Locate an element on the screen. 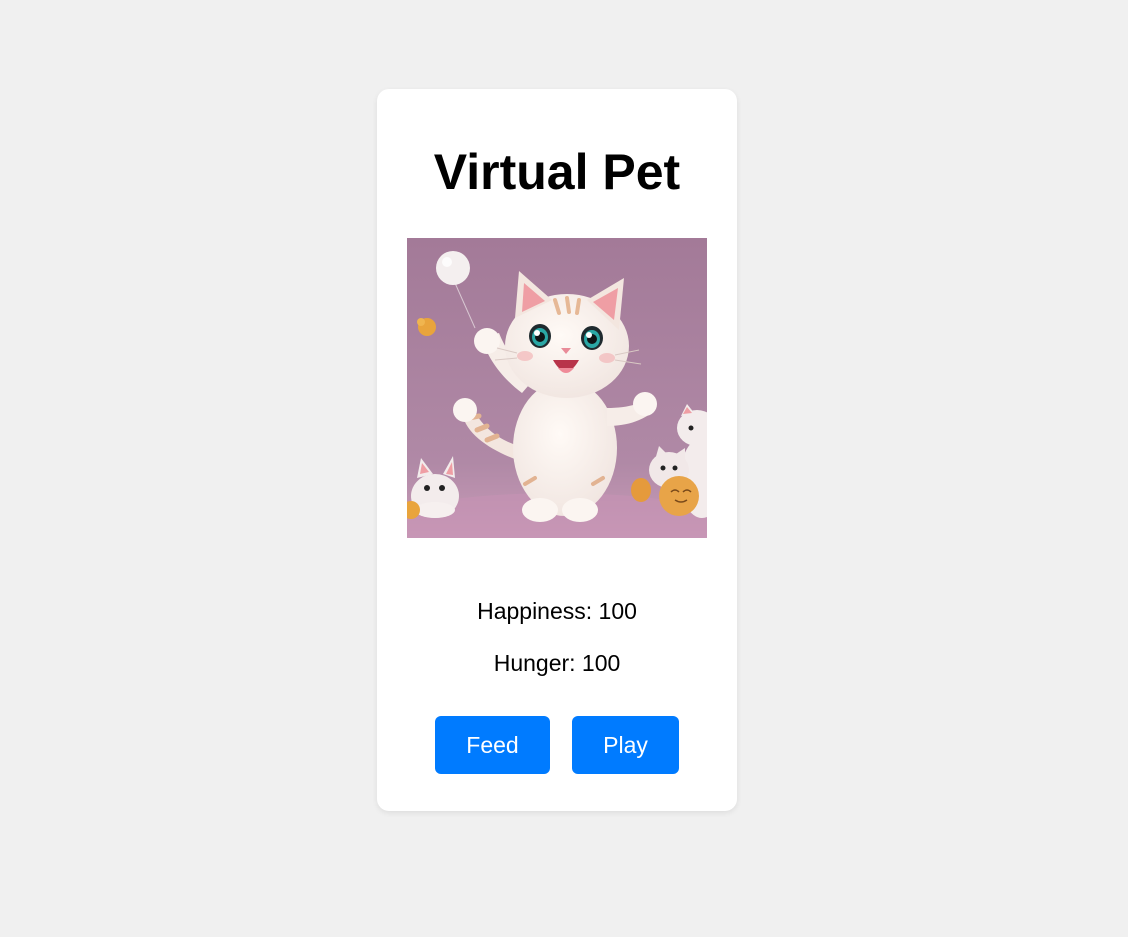 This screenshot has height=937, width=1128. cat-icon is located at coordinates (557, 388).